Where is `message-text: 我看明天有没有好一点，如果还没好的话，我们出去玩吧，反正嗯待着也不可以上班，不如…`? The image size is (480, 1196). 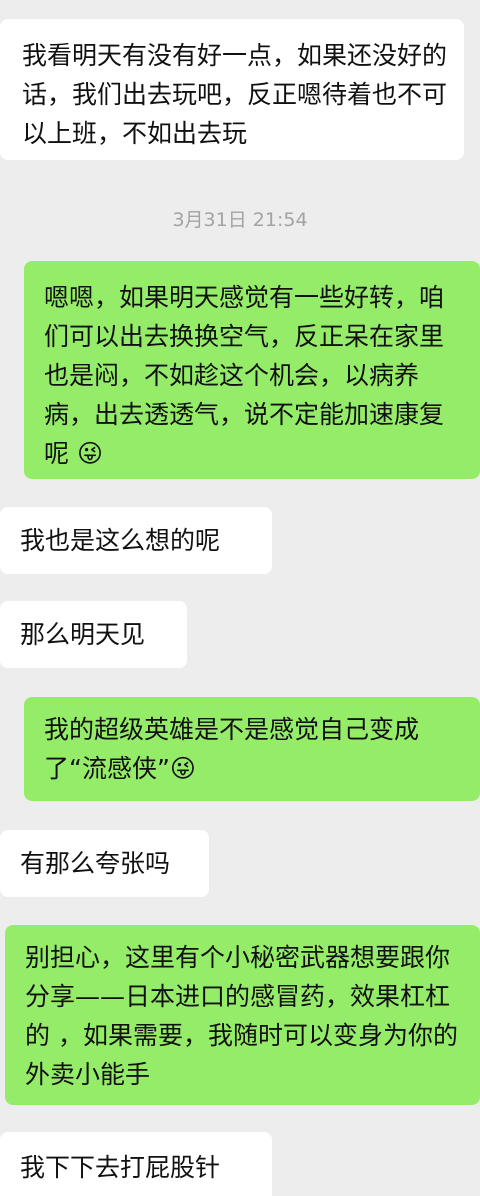 message-text: 我看明天有没有好一点，如果还没好的话，我们出去玩吧，反正嗯待着也不可以上班，不如… is located at coordinates (235, 94).